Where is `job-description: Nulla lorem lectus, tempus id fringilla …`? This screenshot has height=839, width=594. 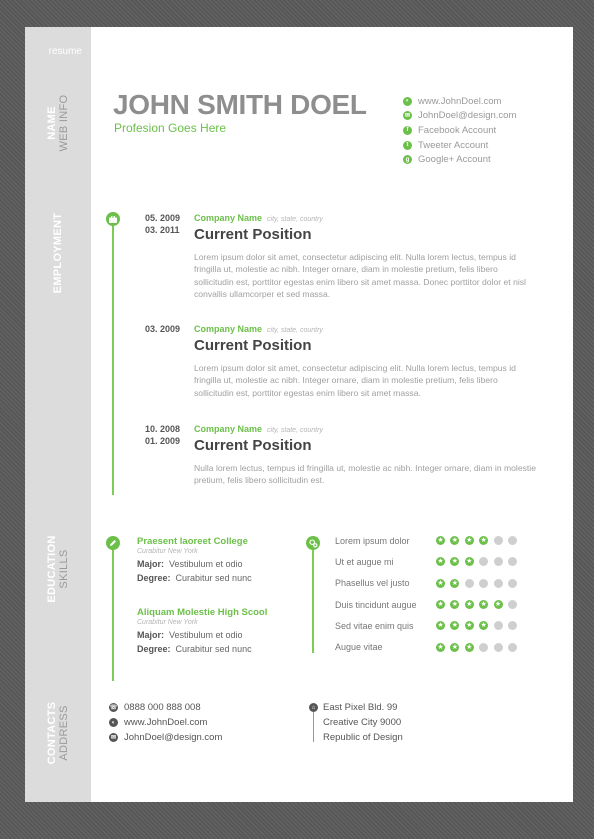
job-description: Nulla lorem lectus, tempus id fringilla … is located at coordinates (365, 474).